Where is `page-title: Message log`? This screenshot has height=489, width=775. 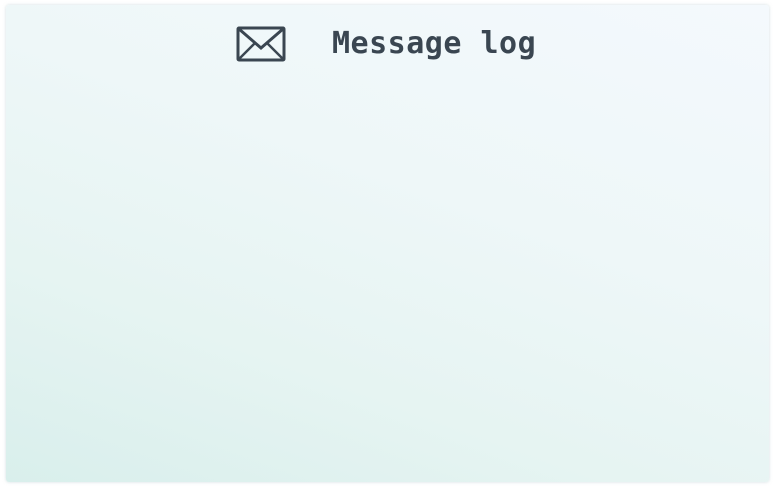
page-title: Message log is located at coordinates (434, 43).